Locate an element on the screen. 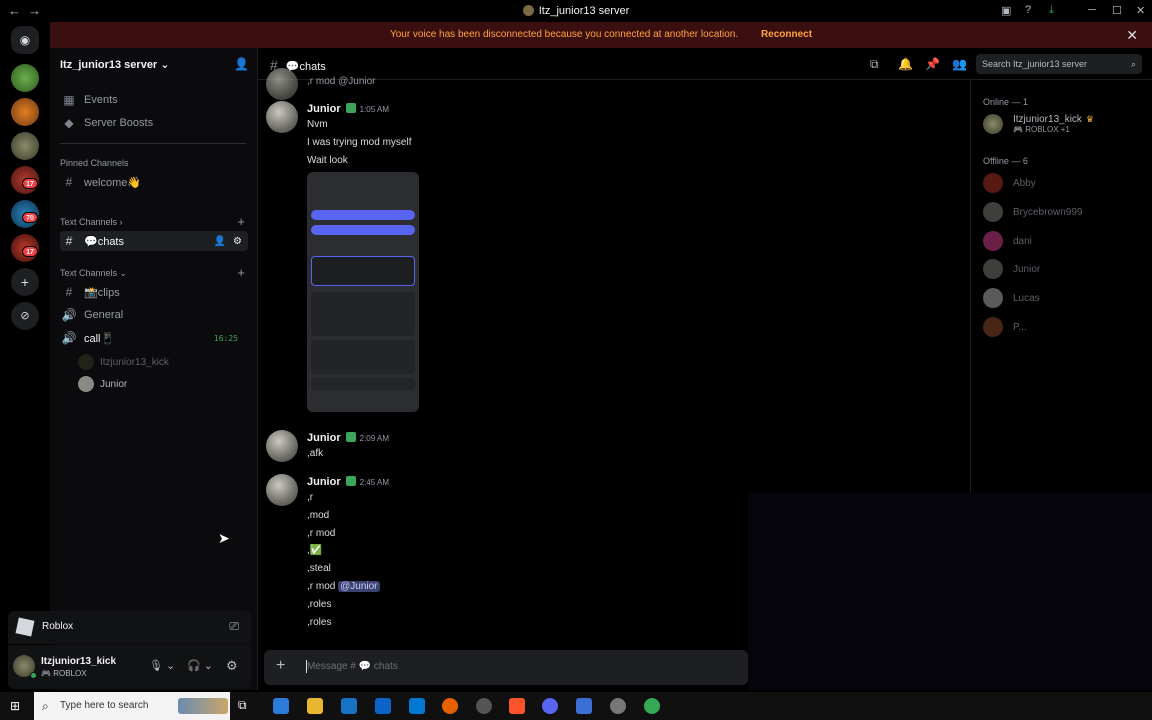 This screenshot has height=720, width=1152. channel-general: 🔊 General is located at coordinates (154, 315).